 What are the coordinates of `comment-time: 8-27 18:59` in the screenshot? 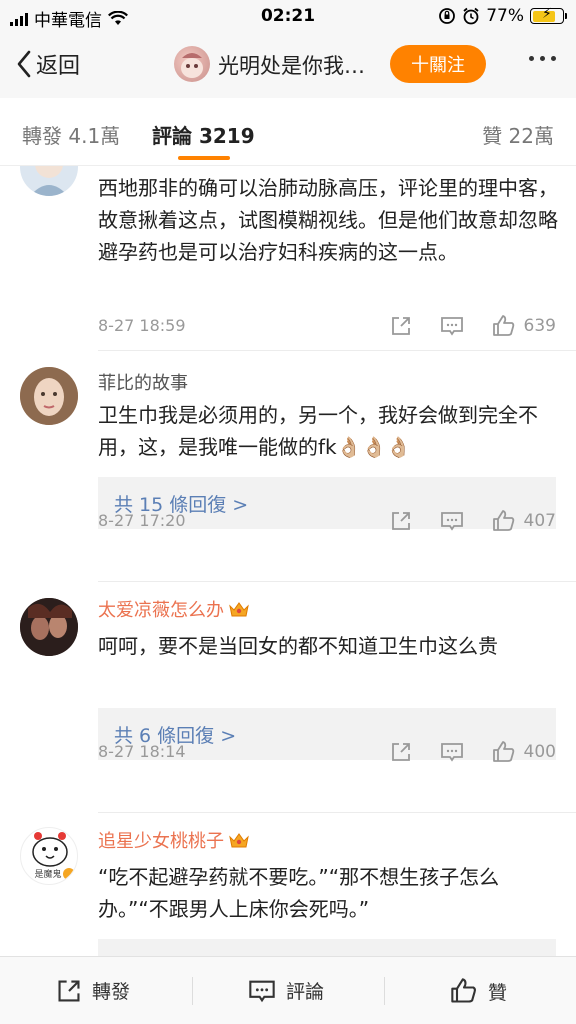 It's located at (142, 325).